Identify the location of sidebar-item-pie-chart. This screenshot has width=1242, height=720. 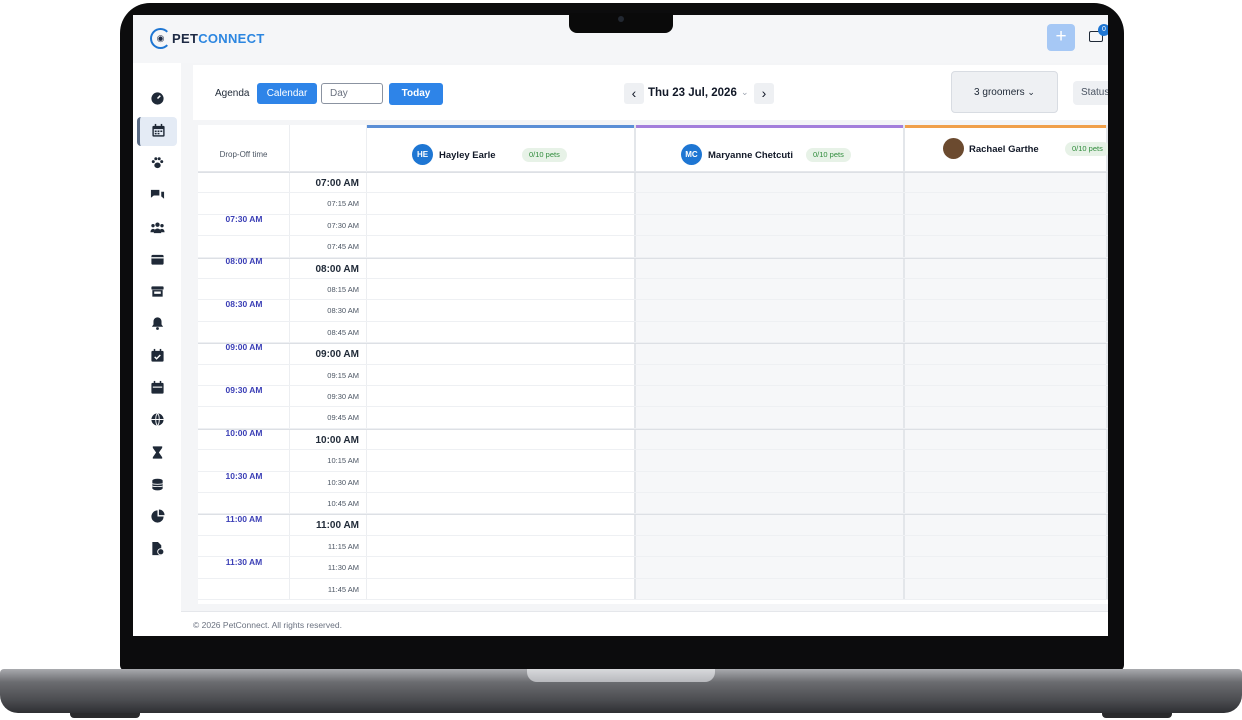
(157, 517).